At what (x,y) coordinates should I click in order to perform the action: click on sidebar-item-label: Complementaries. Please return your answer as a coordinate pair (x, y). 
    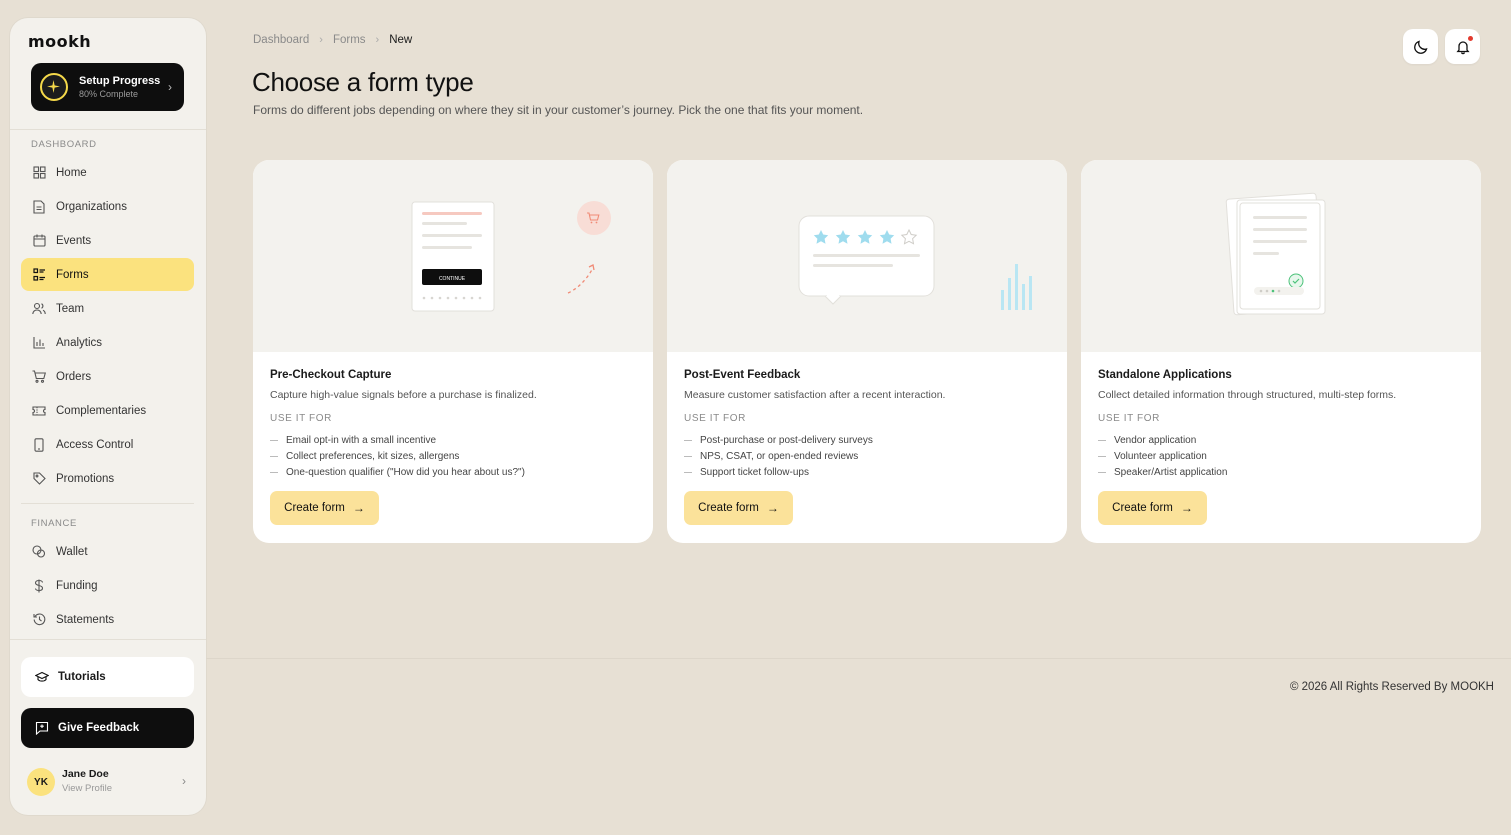
    Looking at the image, I should click on (101, 410).